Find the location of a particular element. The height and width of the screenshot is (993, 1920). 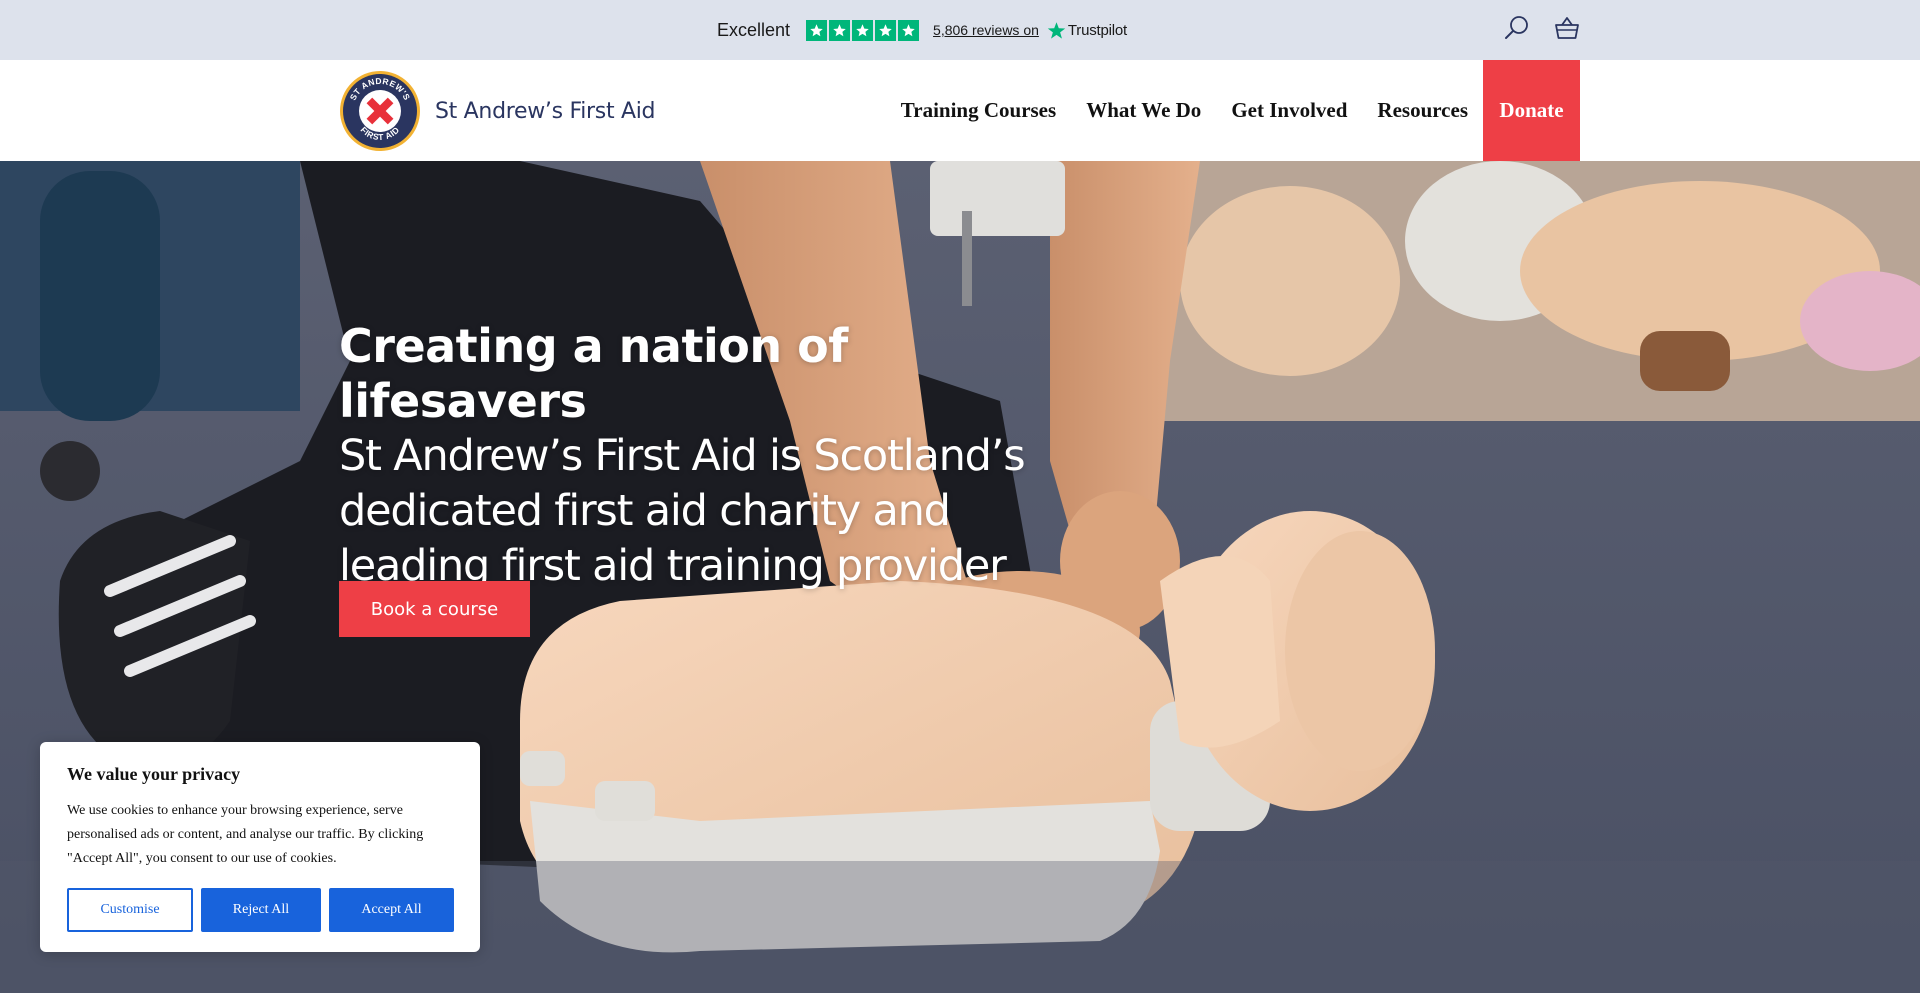

trustpilot-logo: Trustpilot is located at coordinates (1087, 30).